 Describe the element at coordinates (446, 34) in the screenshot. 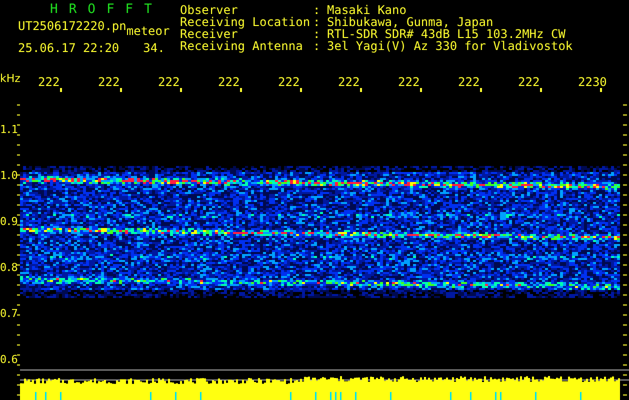

I see `info-value: RTL-SDR SDR# 43dB L15 103.2MHz CW` at that location.